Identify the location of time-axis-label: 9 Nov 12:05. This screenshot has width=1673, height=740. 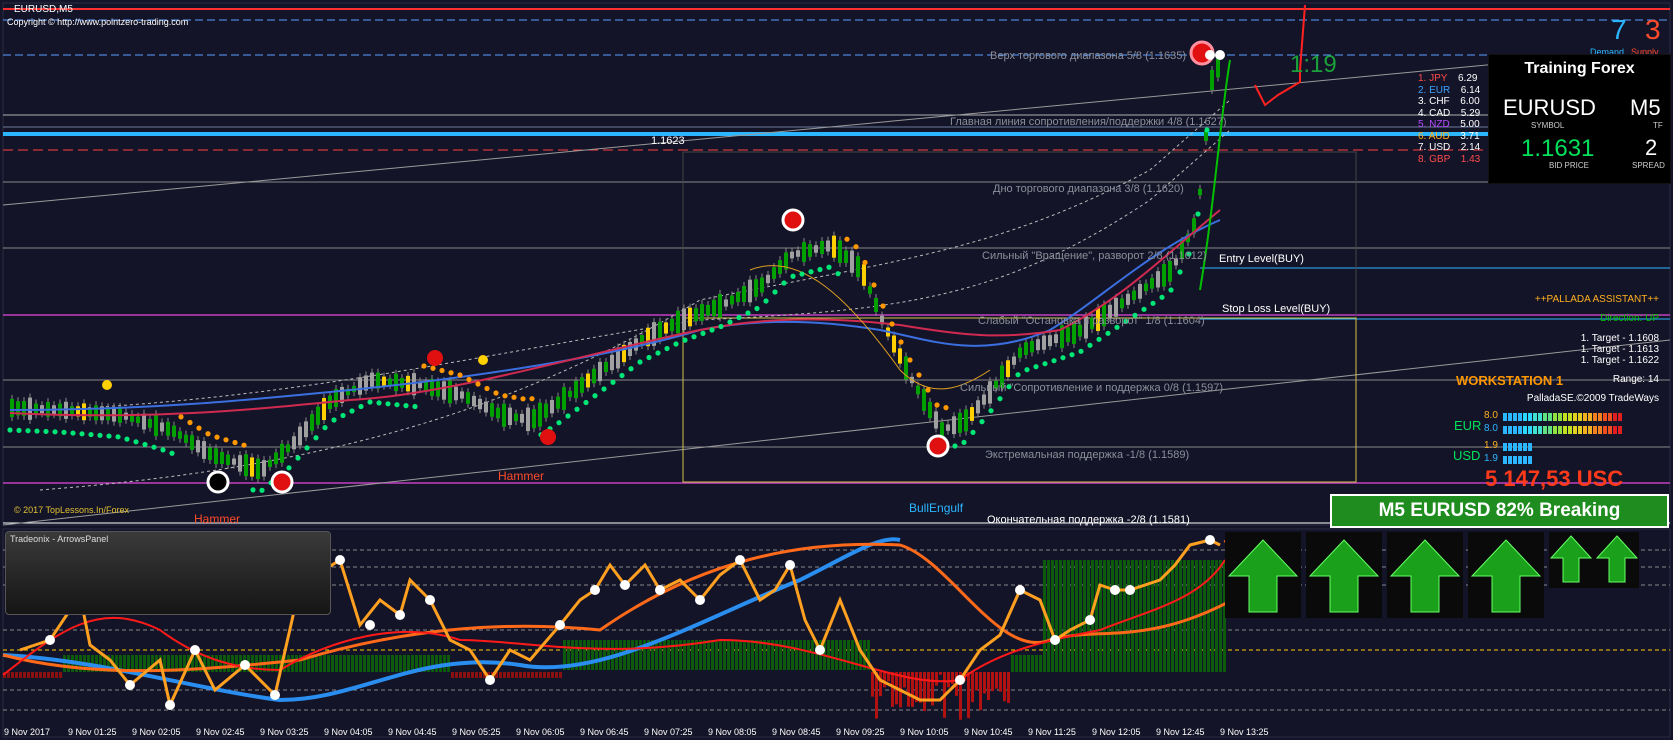
(1116, 732).